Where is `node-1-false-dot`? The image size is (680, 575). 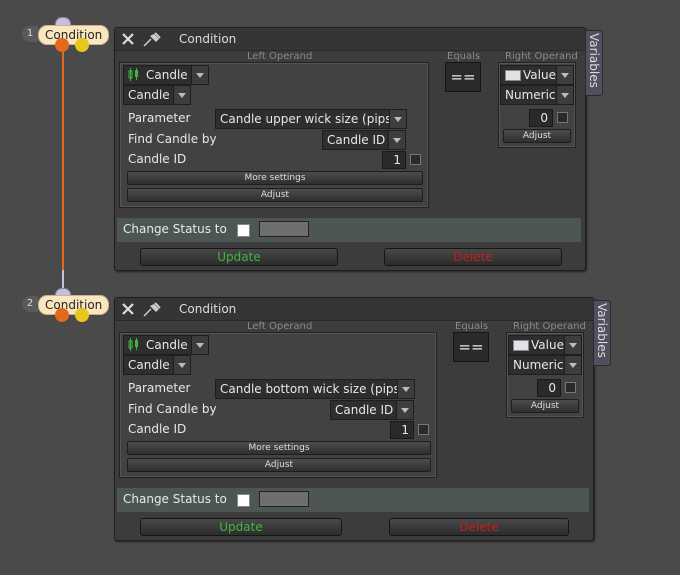 node-1-false-dot is located at coordinates (82, 45).